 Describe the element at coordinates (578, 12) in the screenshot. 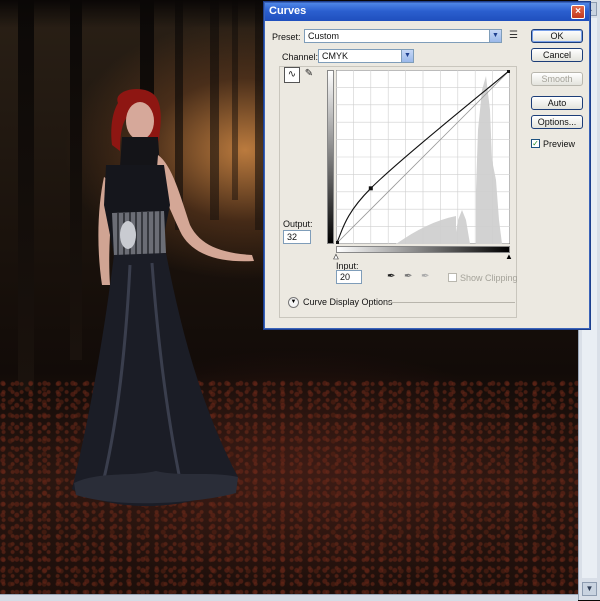

I see `close-icon: ×` at that location.